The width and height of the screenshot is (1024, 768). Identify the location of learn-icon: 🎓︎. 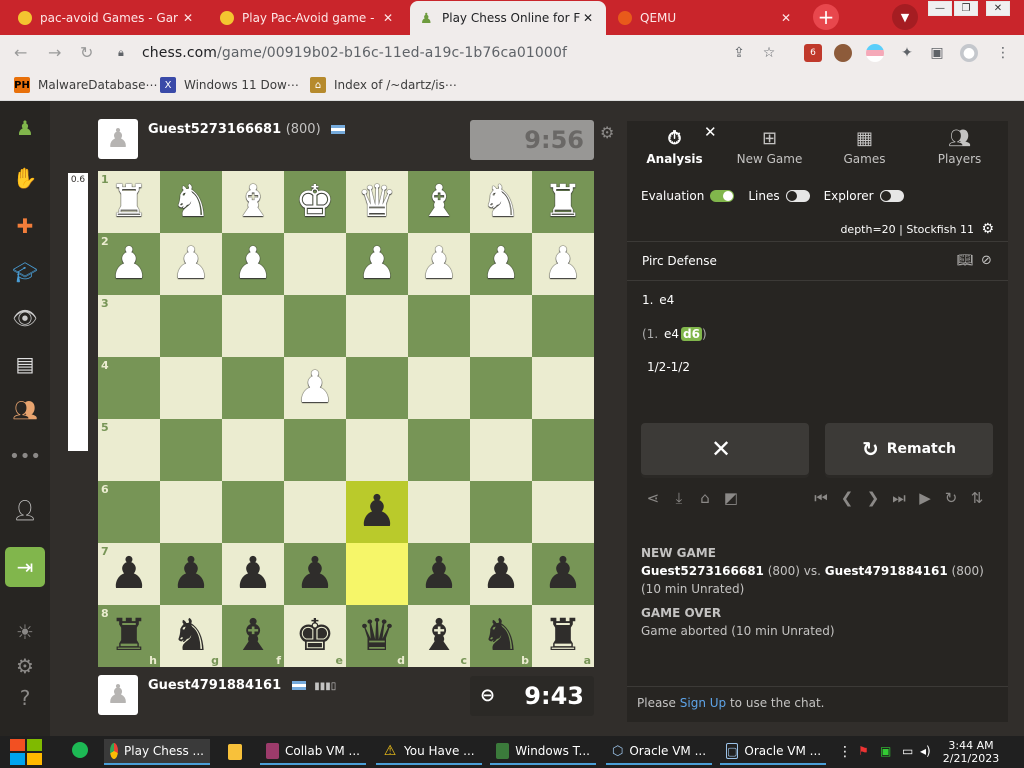
(25, 272).